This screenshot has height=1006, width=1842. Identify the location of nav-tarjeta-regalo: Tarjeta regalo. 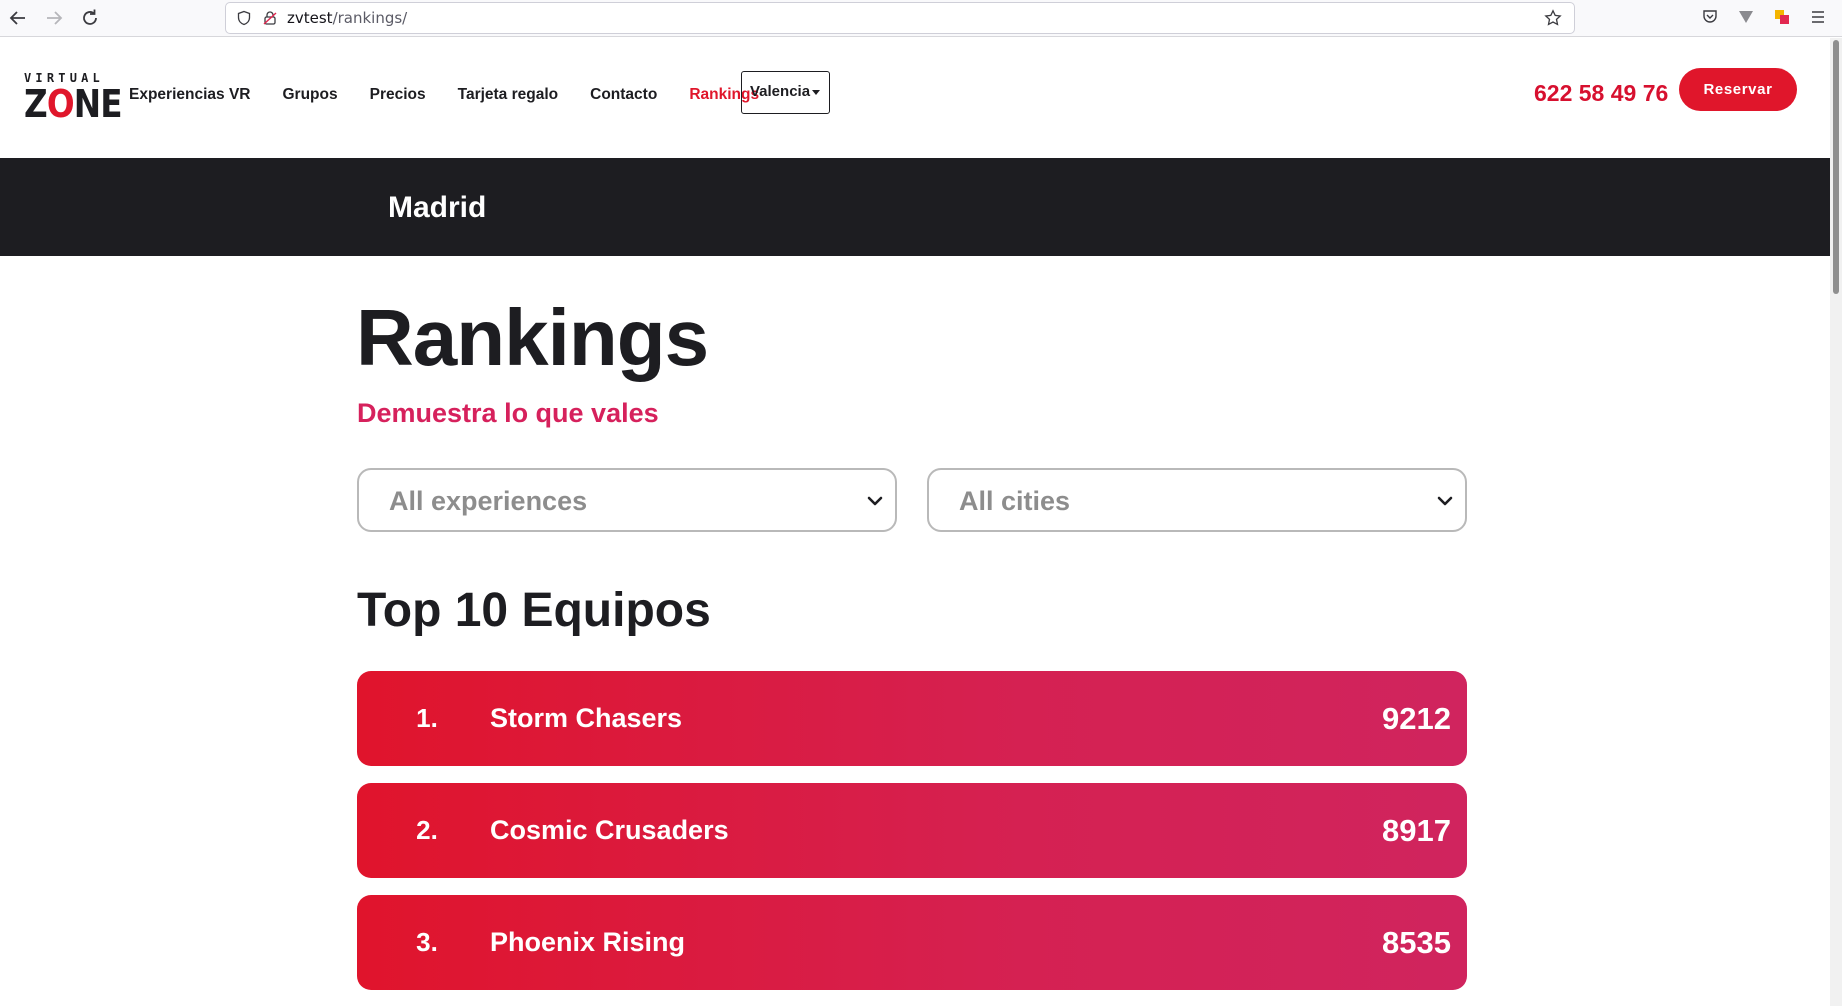
(508, 95).